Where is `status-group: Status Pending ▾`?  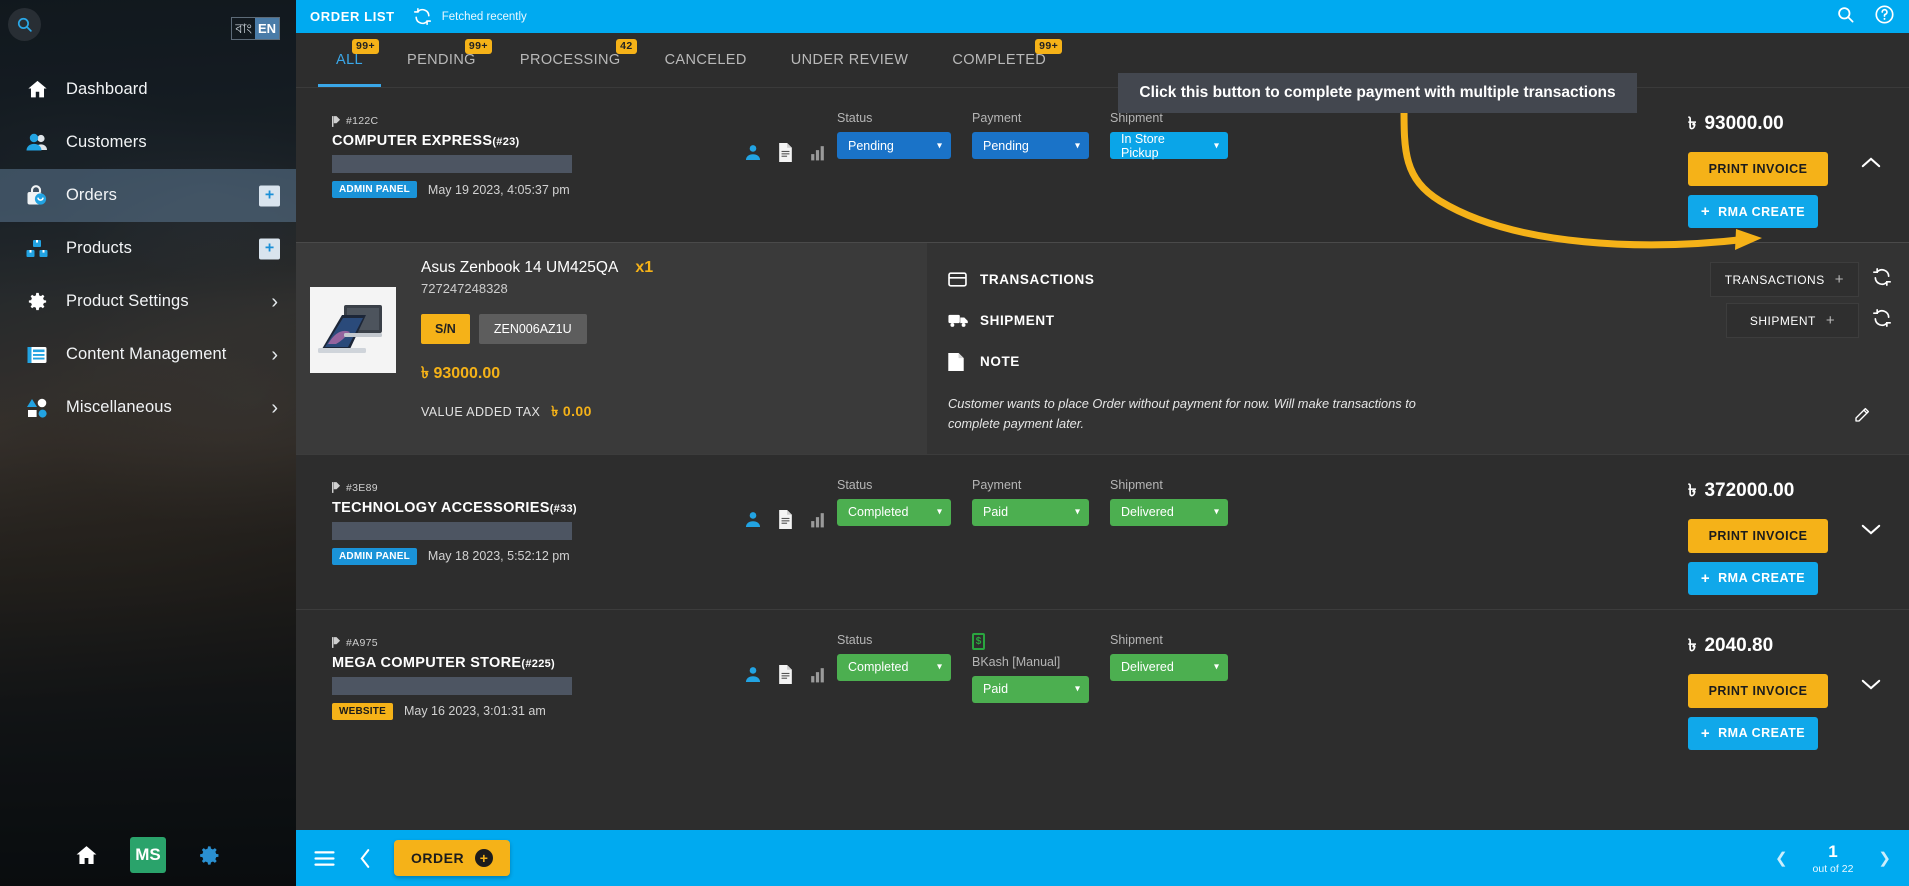 status-group: Status Pending ▾ is located at coordinates (894, 135).